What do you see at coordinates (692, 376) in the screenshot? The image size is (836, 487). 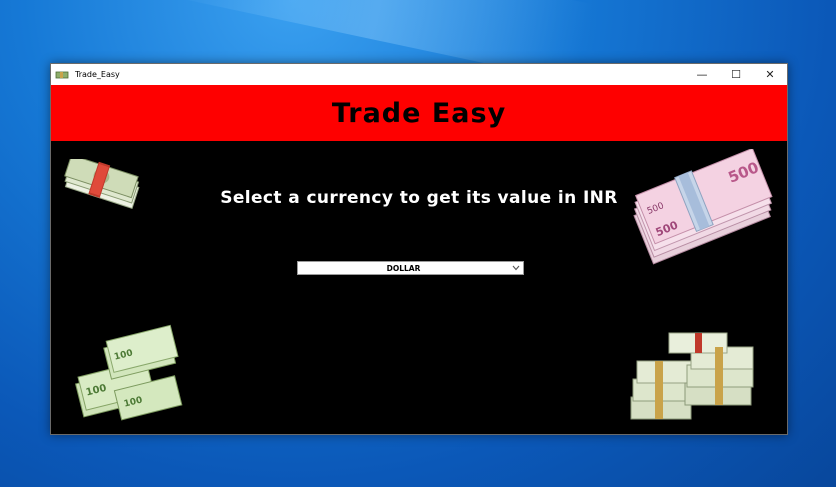 I see `dollar-stack-image` at bounding box center [692, 376].